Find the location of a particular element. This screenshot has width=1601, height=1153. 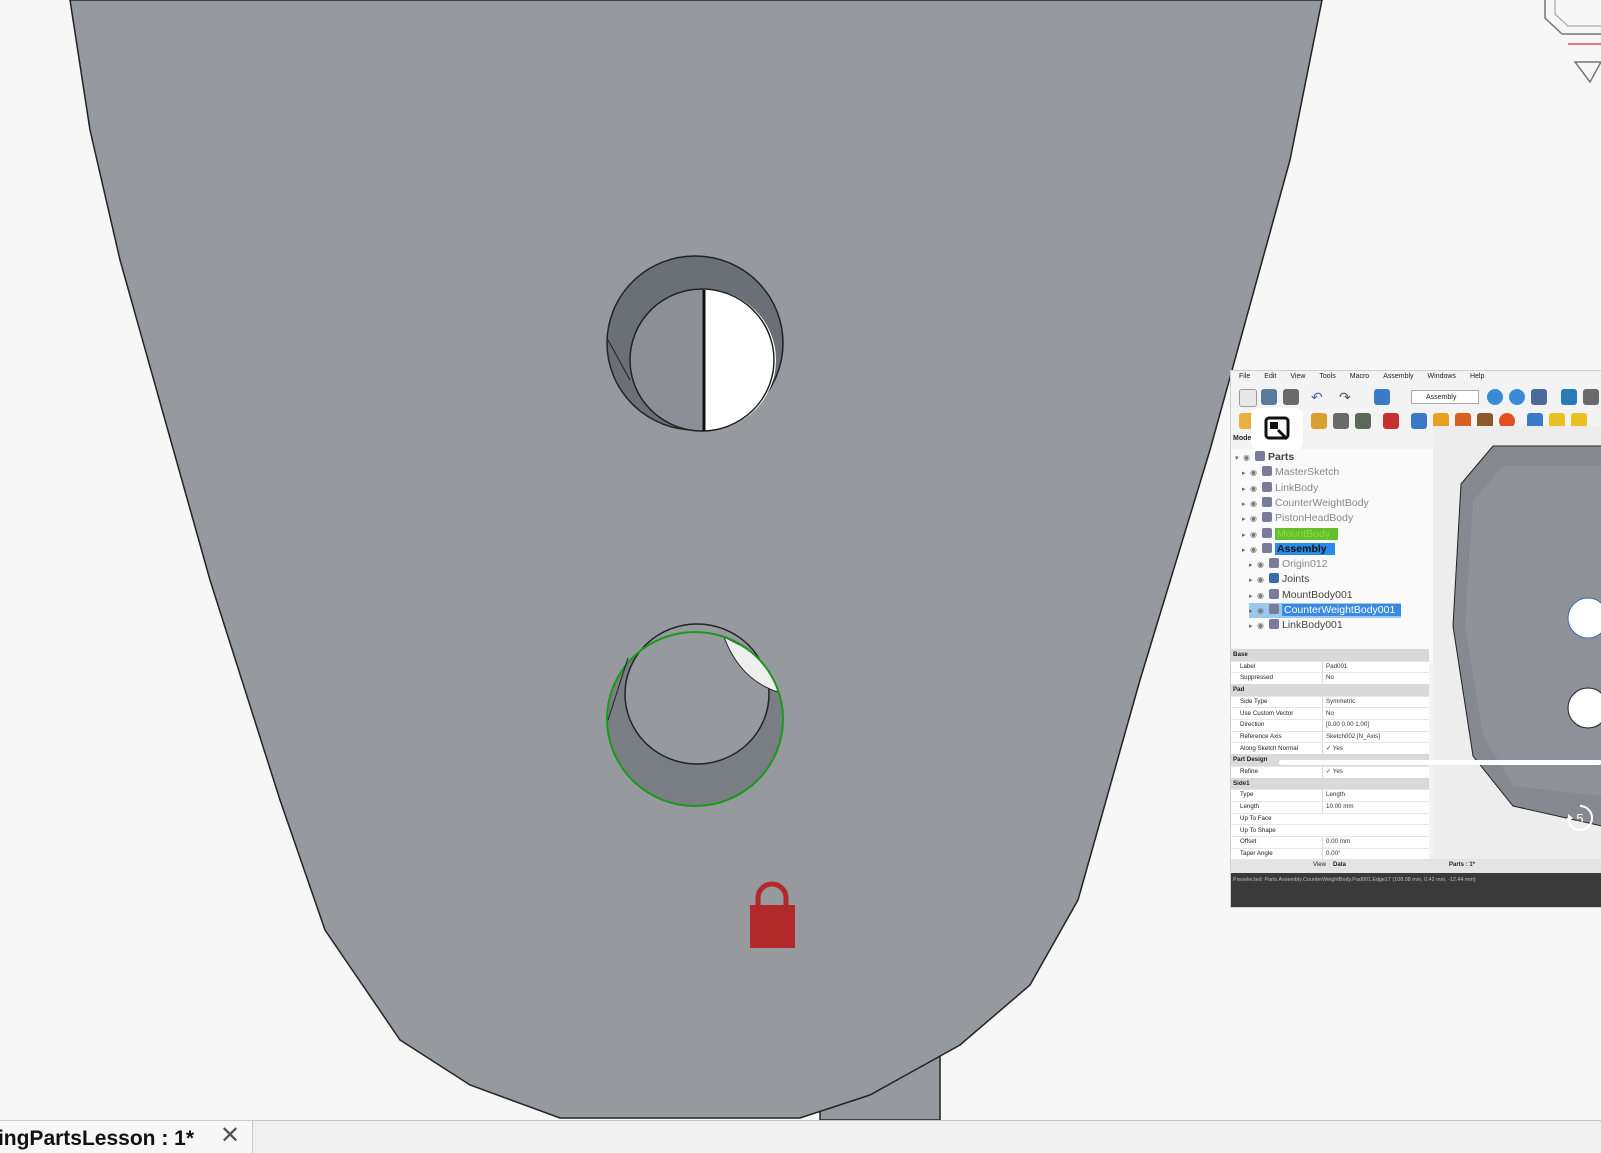

bom-icon is located at coordinates (1363, 421).